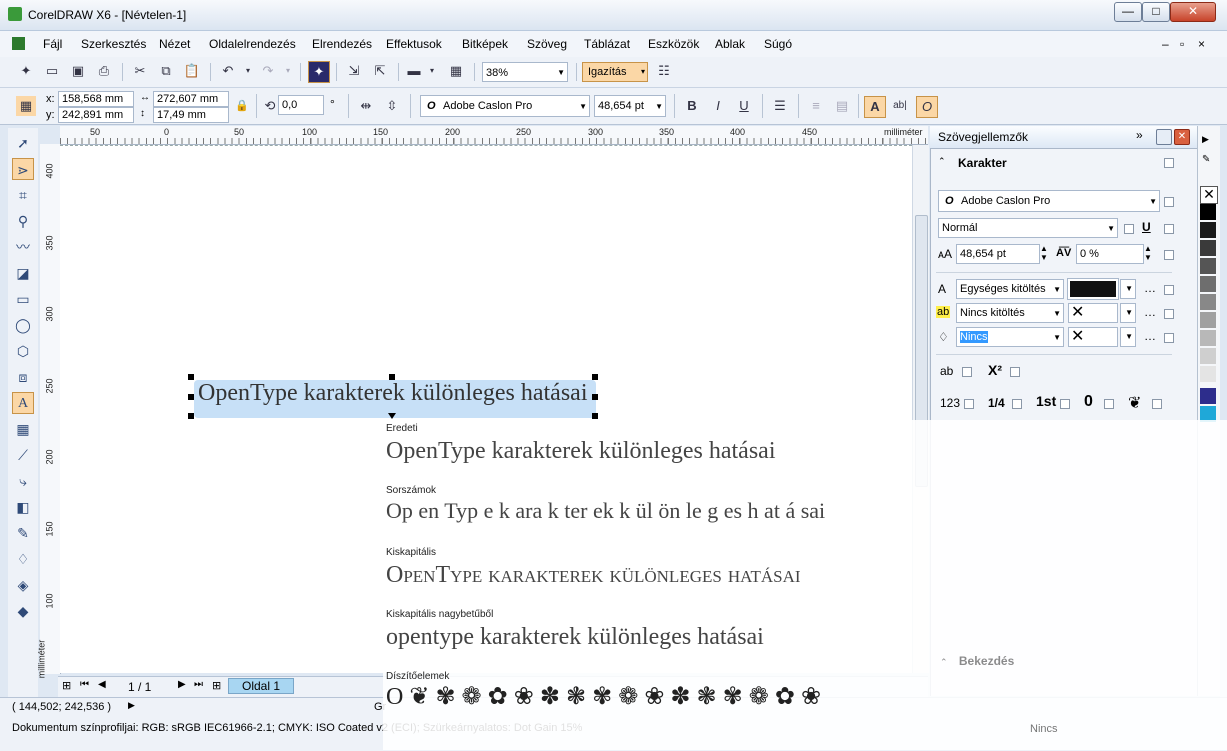  Describe the element at coordinates (603, 696) in the screenshot. I see `preview-text: O ❦ ✾ ❁ ✿ ❀ ✽ ❃ ✾ ❁ ❀ ✽ ❃ ✾ ❁ ✿ ❀` at that location.